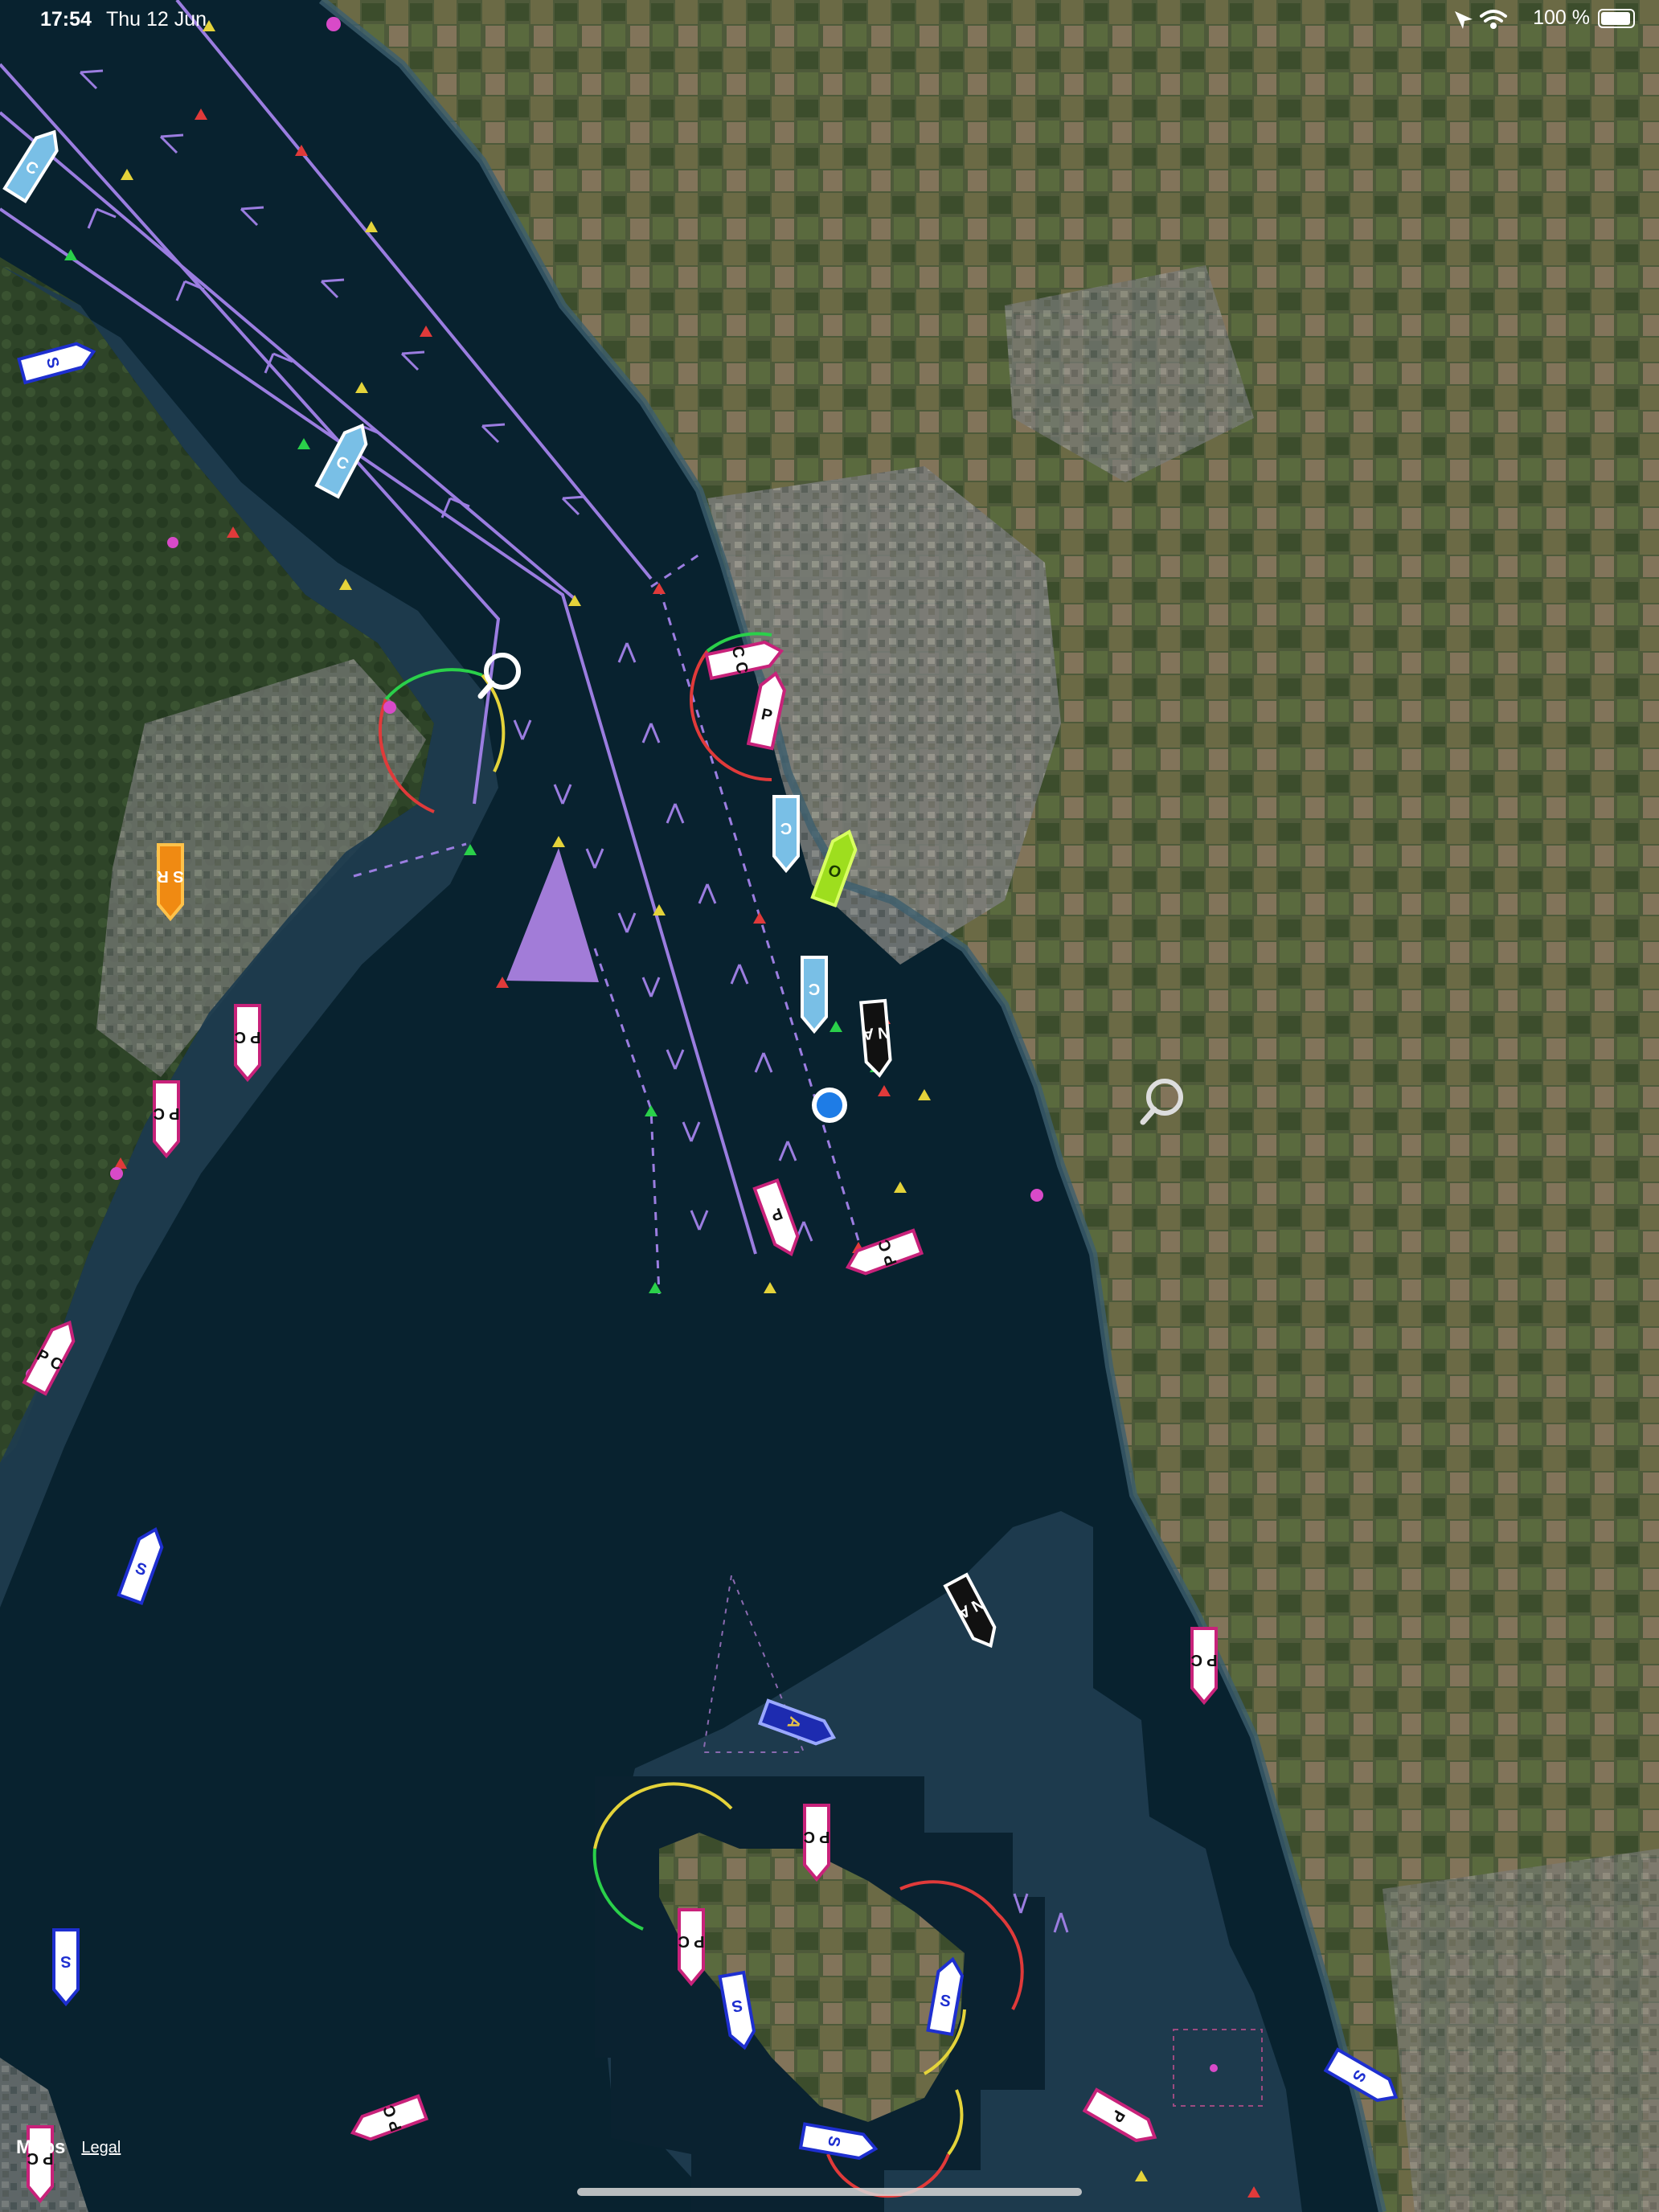 The width and height of the screenshot is (1659, 2212). I want to click on status-time: 17:54, so click(66, 19).